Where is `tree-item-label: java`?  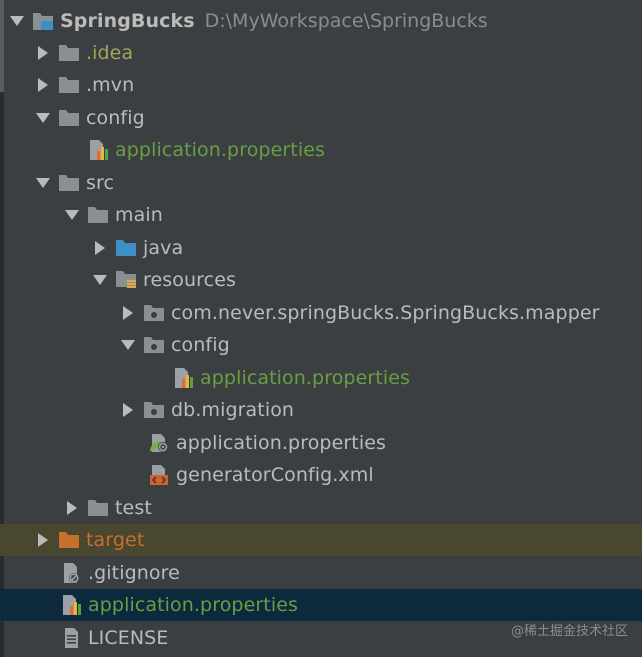 tree-item-label: java is located at coordinates (163, 248).